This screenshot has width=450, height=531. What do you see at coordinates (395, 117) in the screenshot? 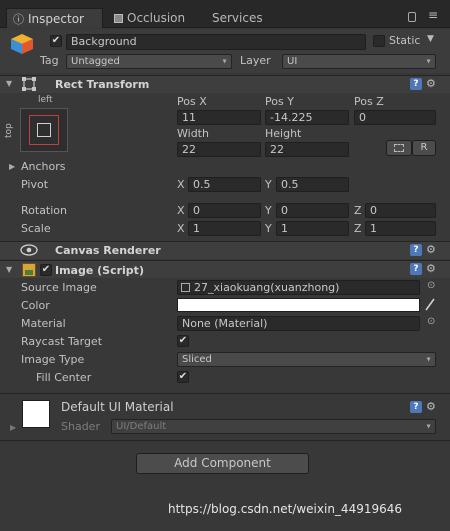
I see `pos-z-input: 0` at bounding box center [395, 117].